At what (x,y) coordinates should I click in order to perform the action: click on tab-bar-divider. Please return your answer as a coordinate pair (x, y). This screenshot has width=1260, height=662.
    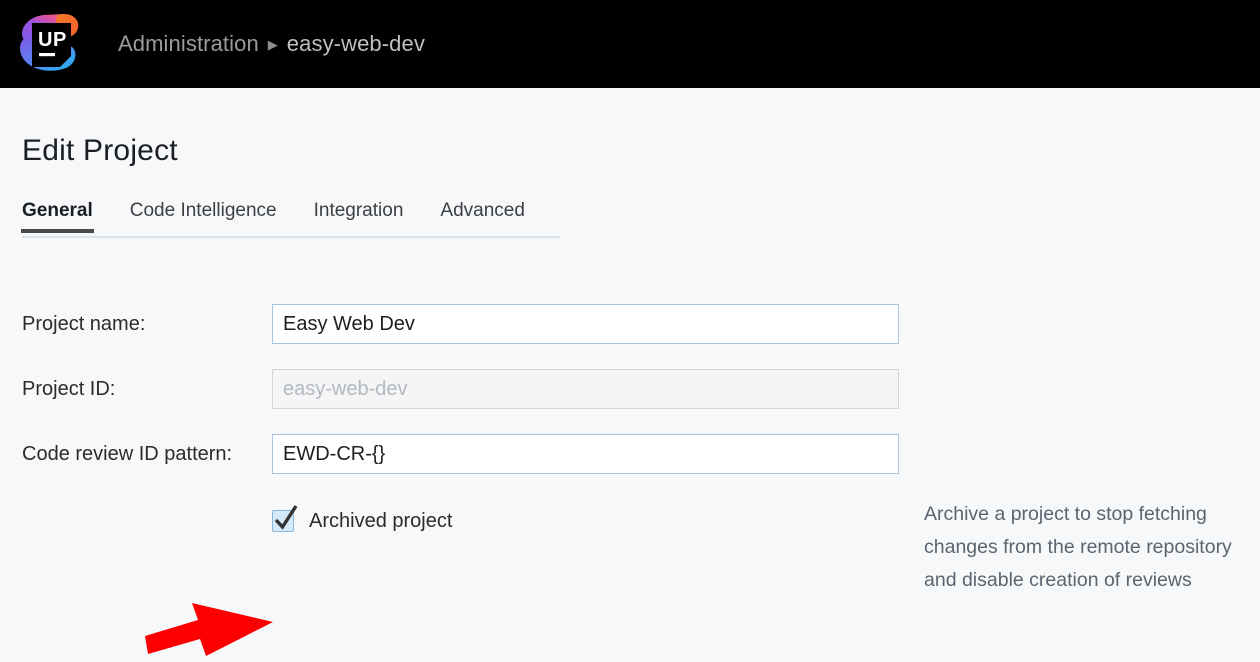
    Looking at the image, I should click on (291, 237).